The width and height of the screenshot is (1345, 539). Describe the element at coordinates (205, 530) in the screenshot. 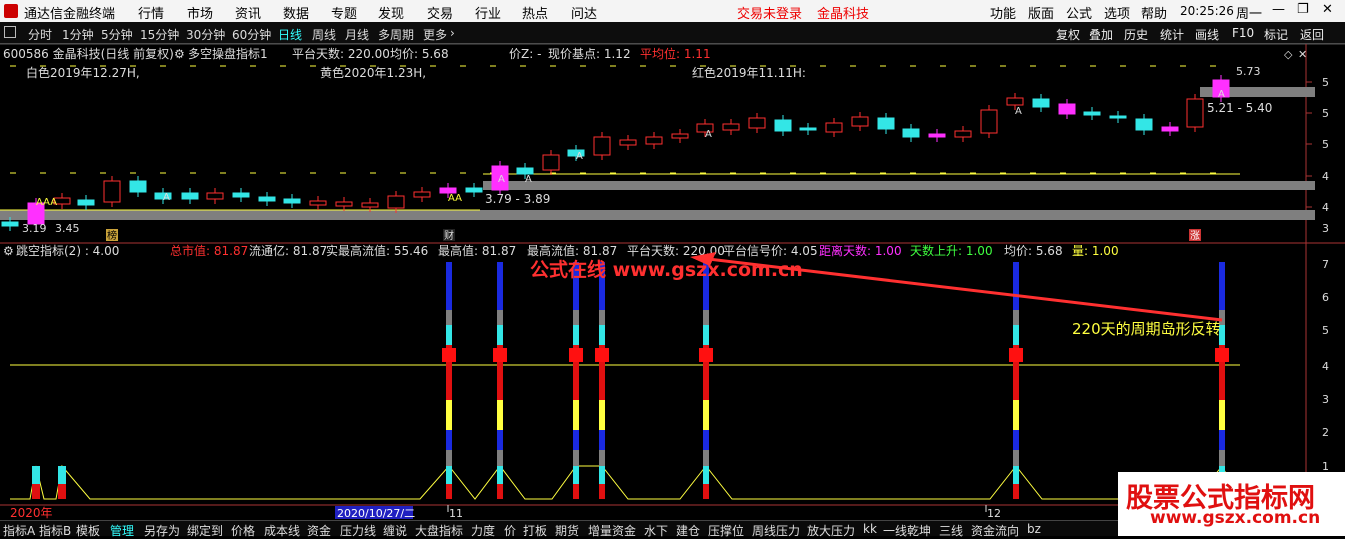

I see `indicator-tab: 绑定到` at that location.